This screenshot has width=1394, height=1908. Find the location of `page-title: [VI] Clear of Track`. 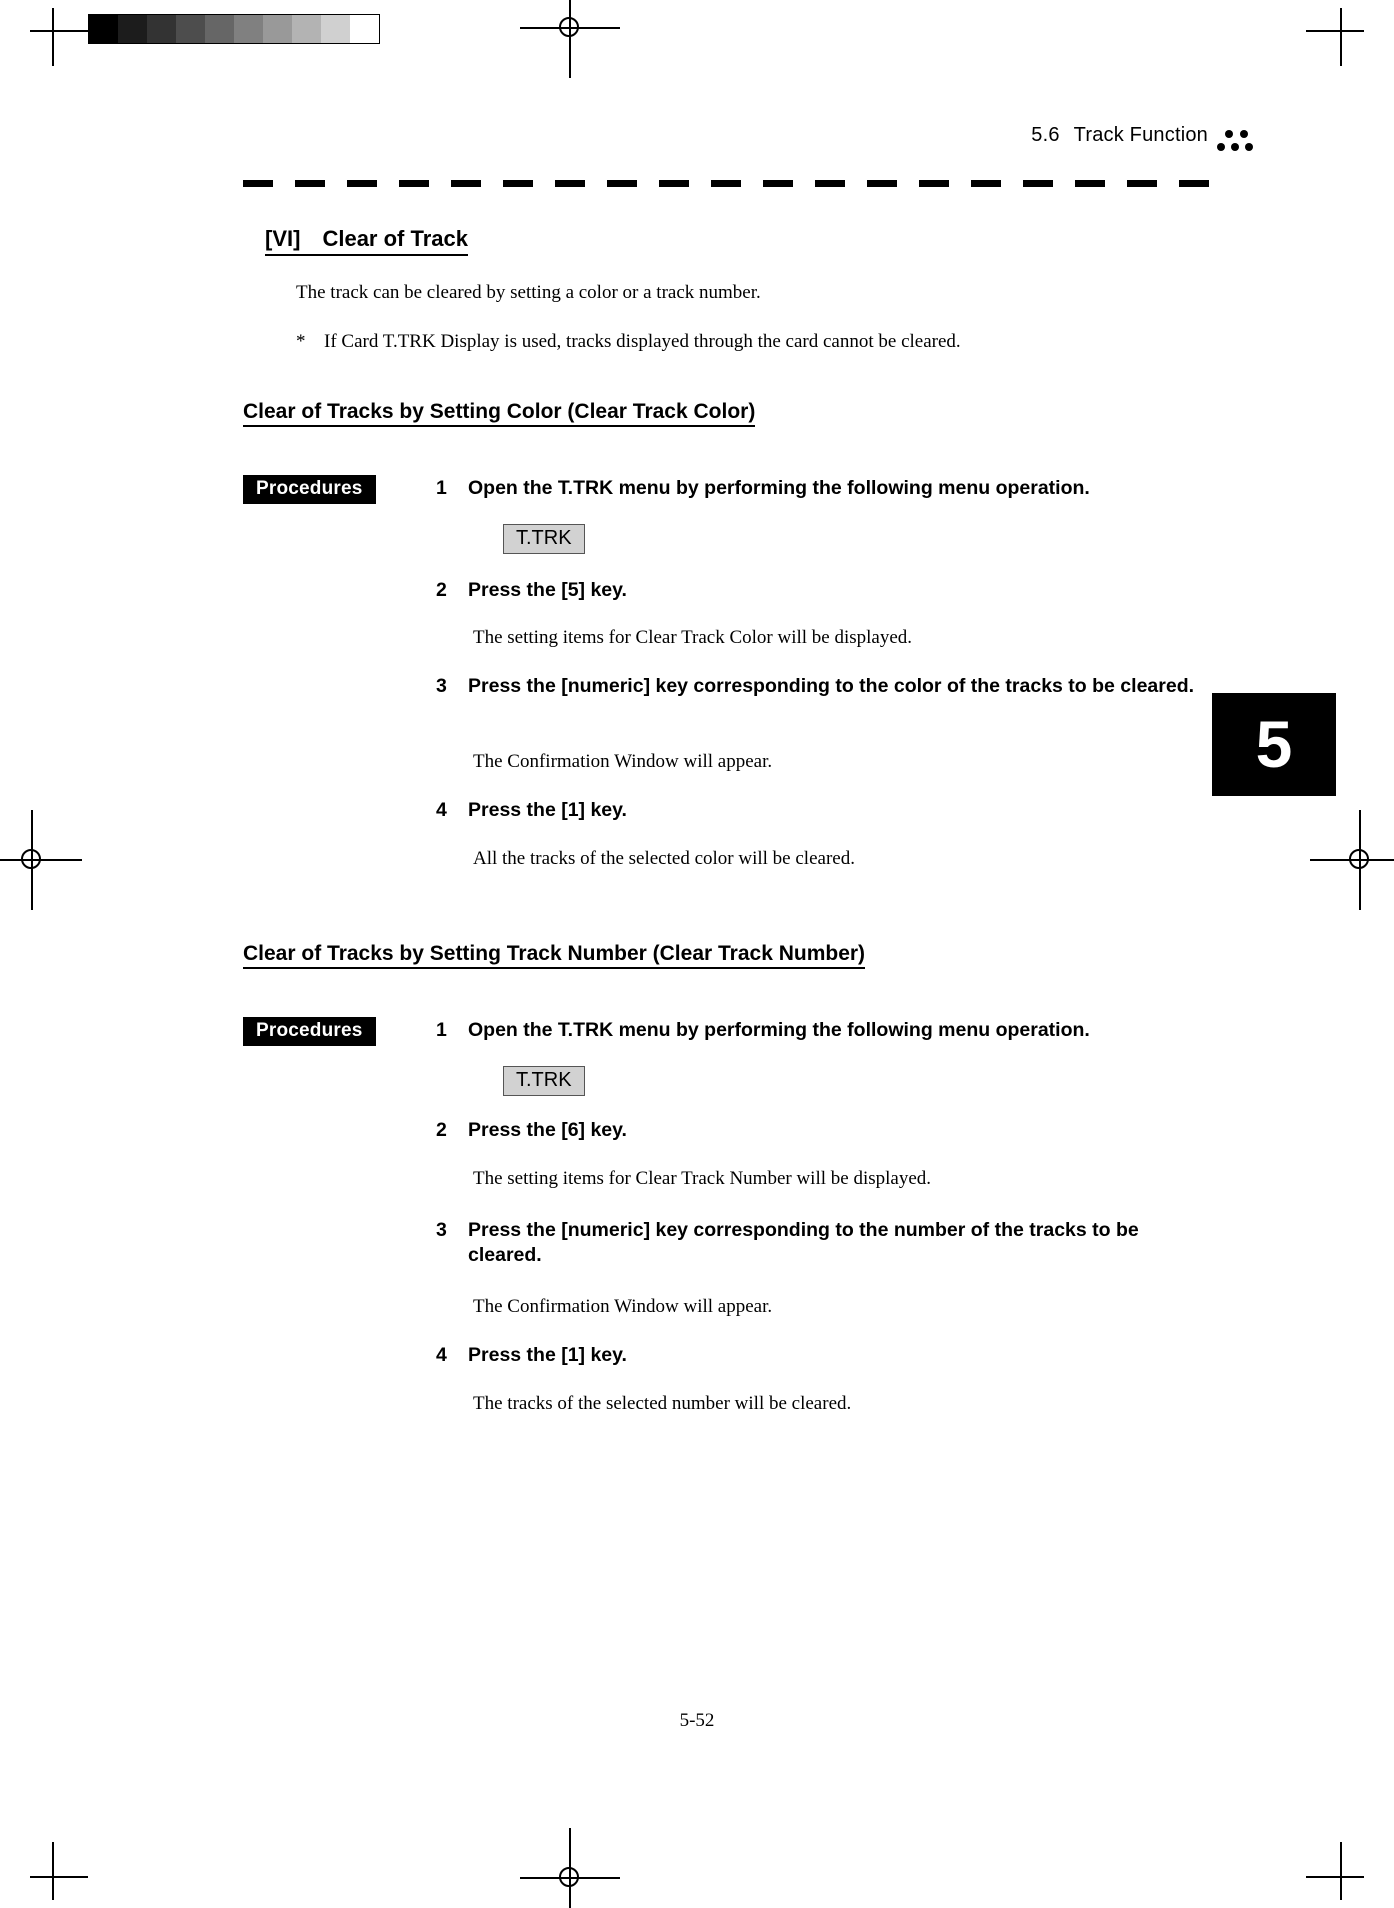

page-title: [VI] Clear of Track is located at coordinates (366, 241).